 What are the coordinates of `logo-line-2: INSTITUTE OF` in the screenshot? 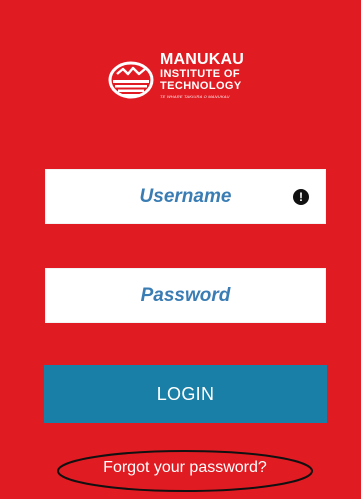 It's located at (200, 74).